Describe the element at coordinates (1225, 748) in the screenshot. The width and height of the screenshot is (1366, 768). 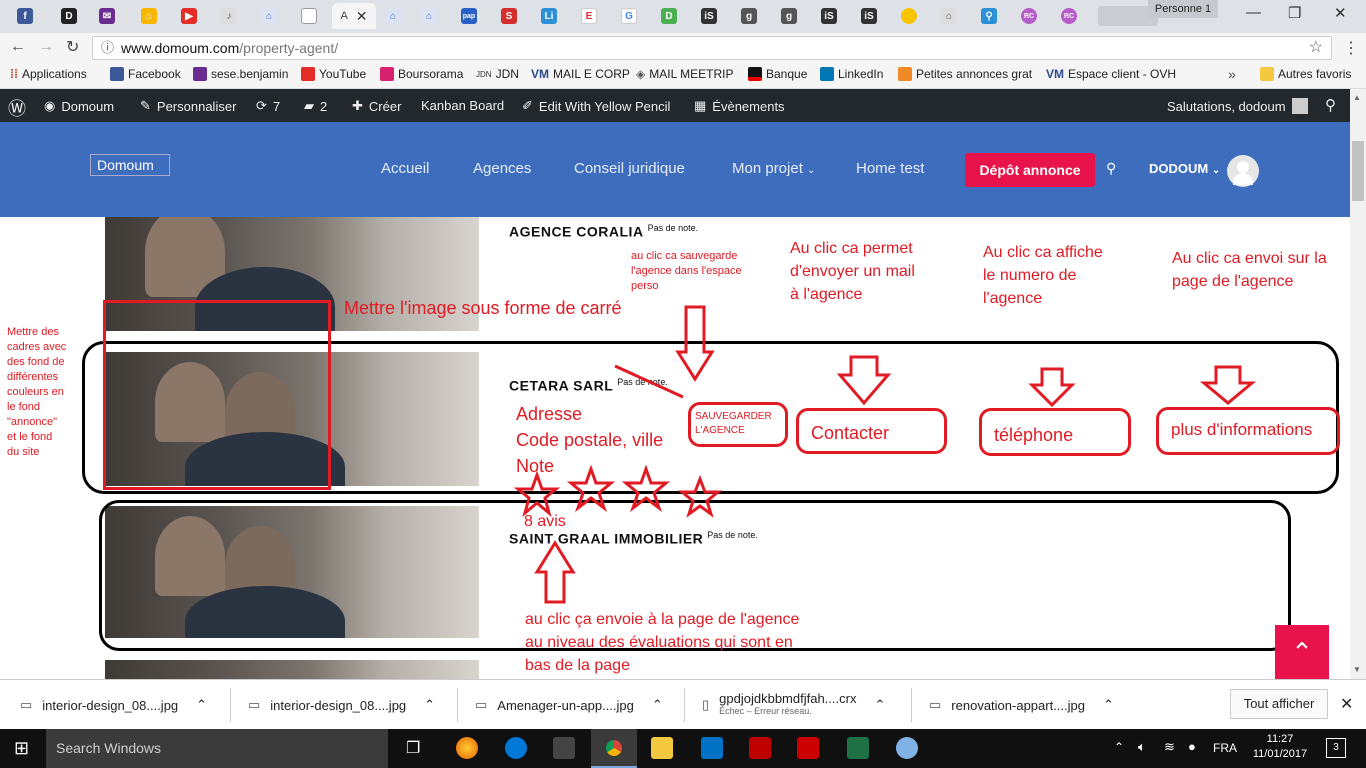
I see `language-indicator: FRA` at that location.